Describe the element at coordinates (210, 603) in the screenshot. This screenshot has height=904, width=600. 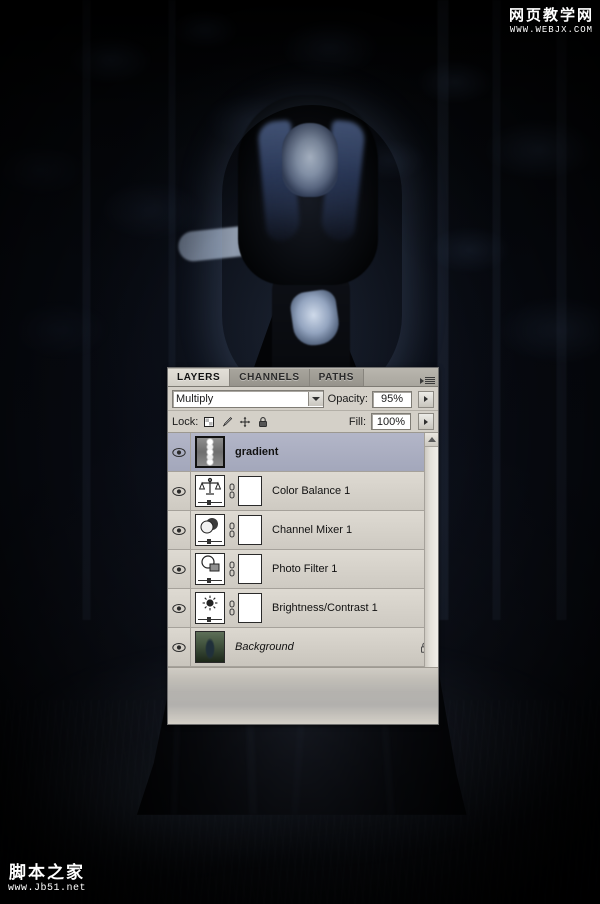
I see `brightness-contrast-icon` at that location.